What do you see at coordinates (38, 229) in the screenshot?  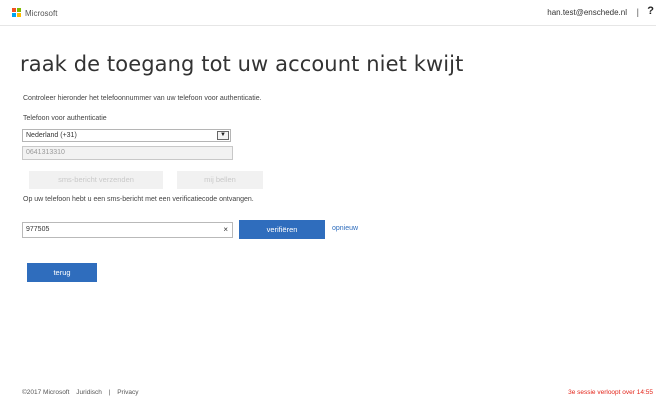 I see `verification-code-value: 977505` at bounding box center [38, 229].